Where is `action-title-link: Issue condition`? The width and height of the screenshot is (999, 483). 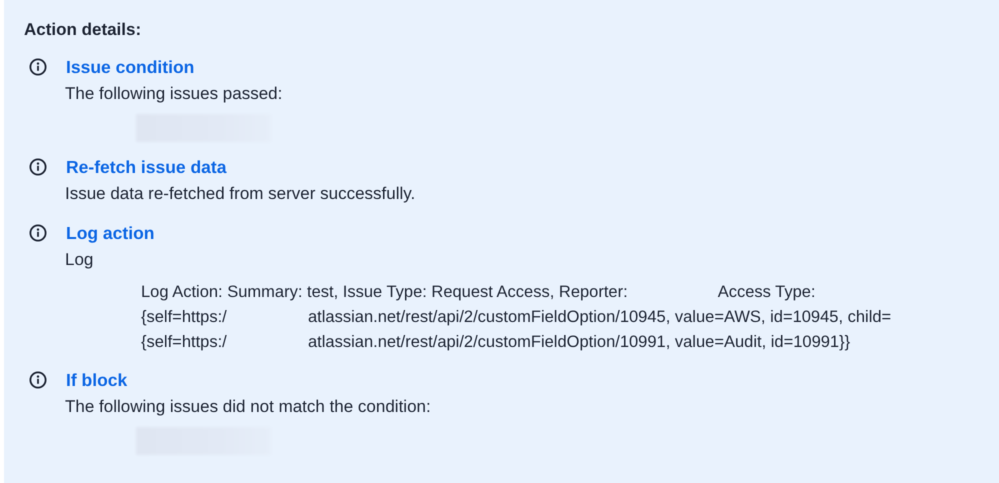 action-title-link: Issue condition is located at coordinates (130, 67).